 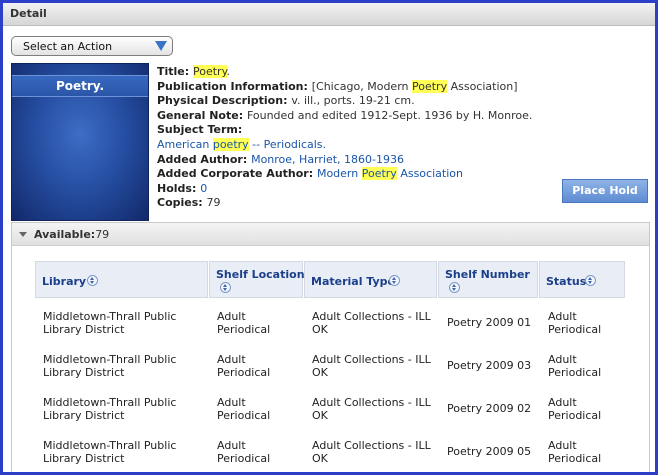 What do you see at coordinates (430, 173) in the screenshot?
I see `corporate-author-link-post: Association` at bounding box center [430, 173].